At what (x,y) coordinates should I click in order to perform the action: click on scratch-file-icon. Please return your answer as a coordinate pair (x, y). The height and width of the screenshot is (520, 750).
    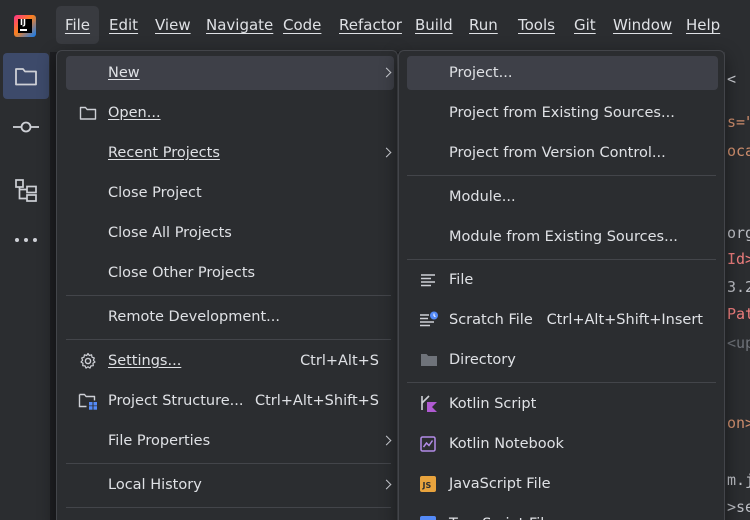
    Looking at the image, I should click on (429, 320).